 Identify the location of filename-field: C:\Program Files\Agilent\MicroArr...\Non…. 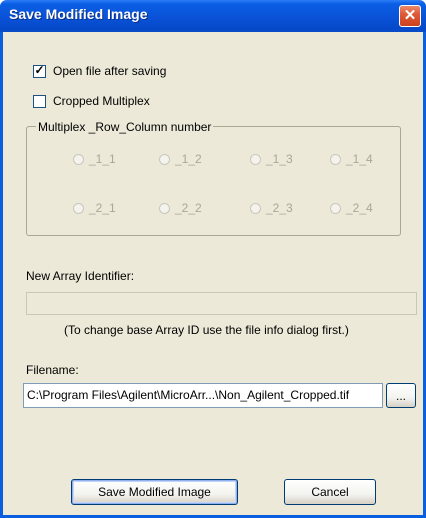
(203, 395).